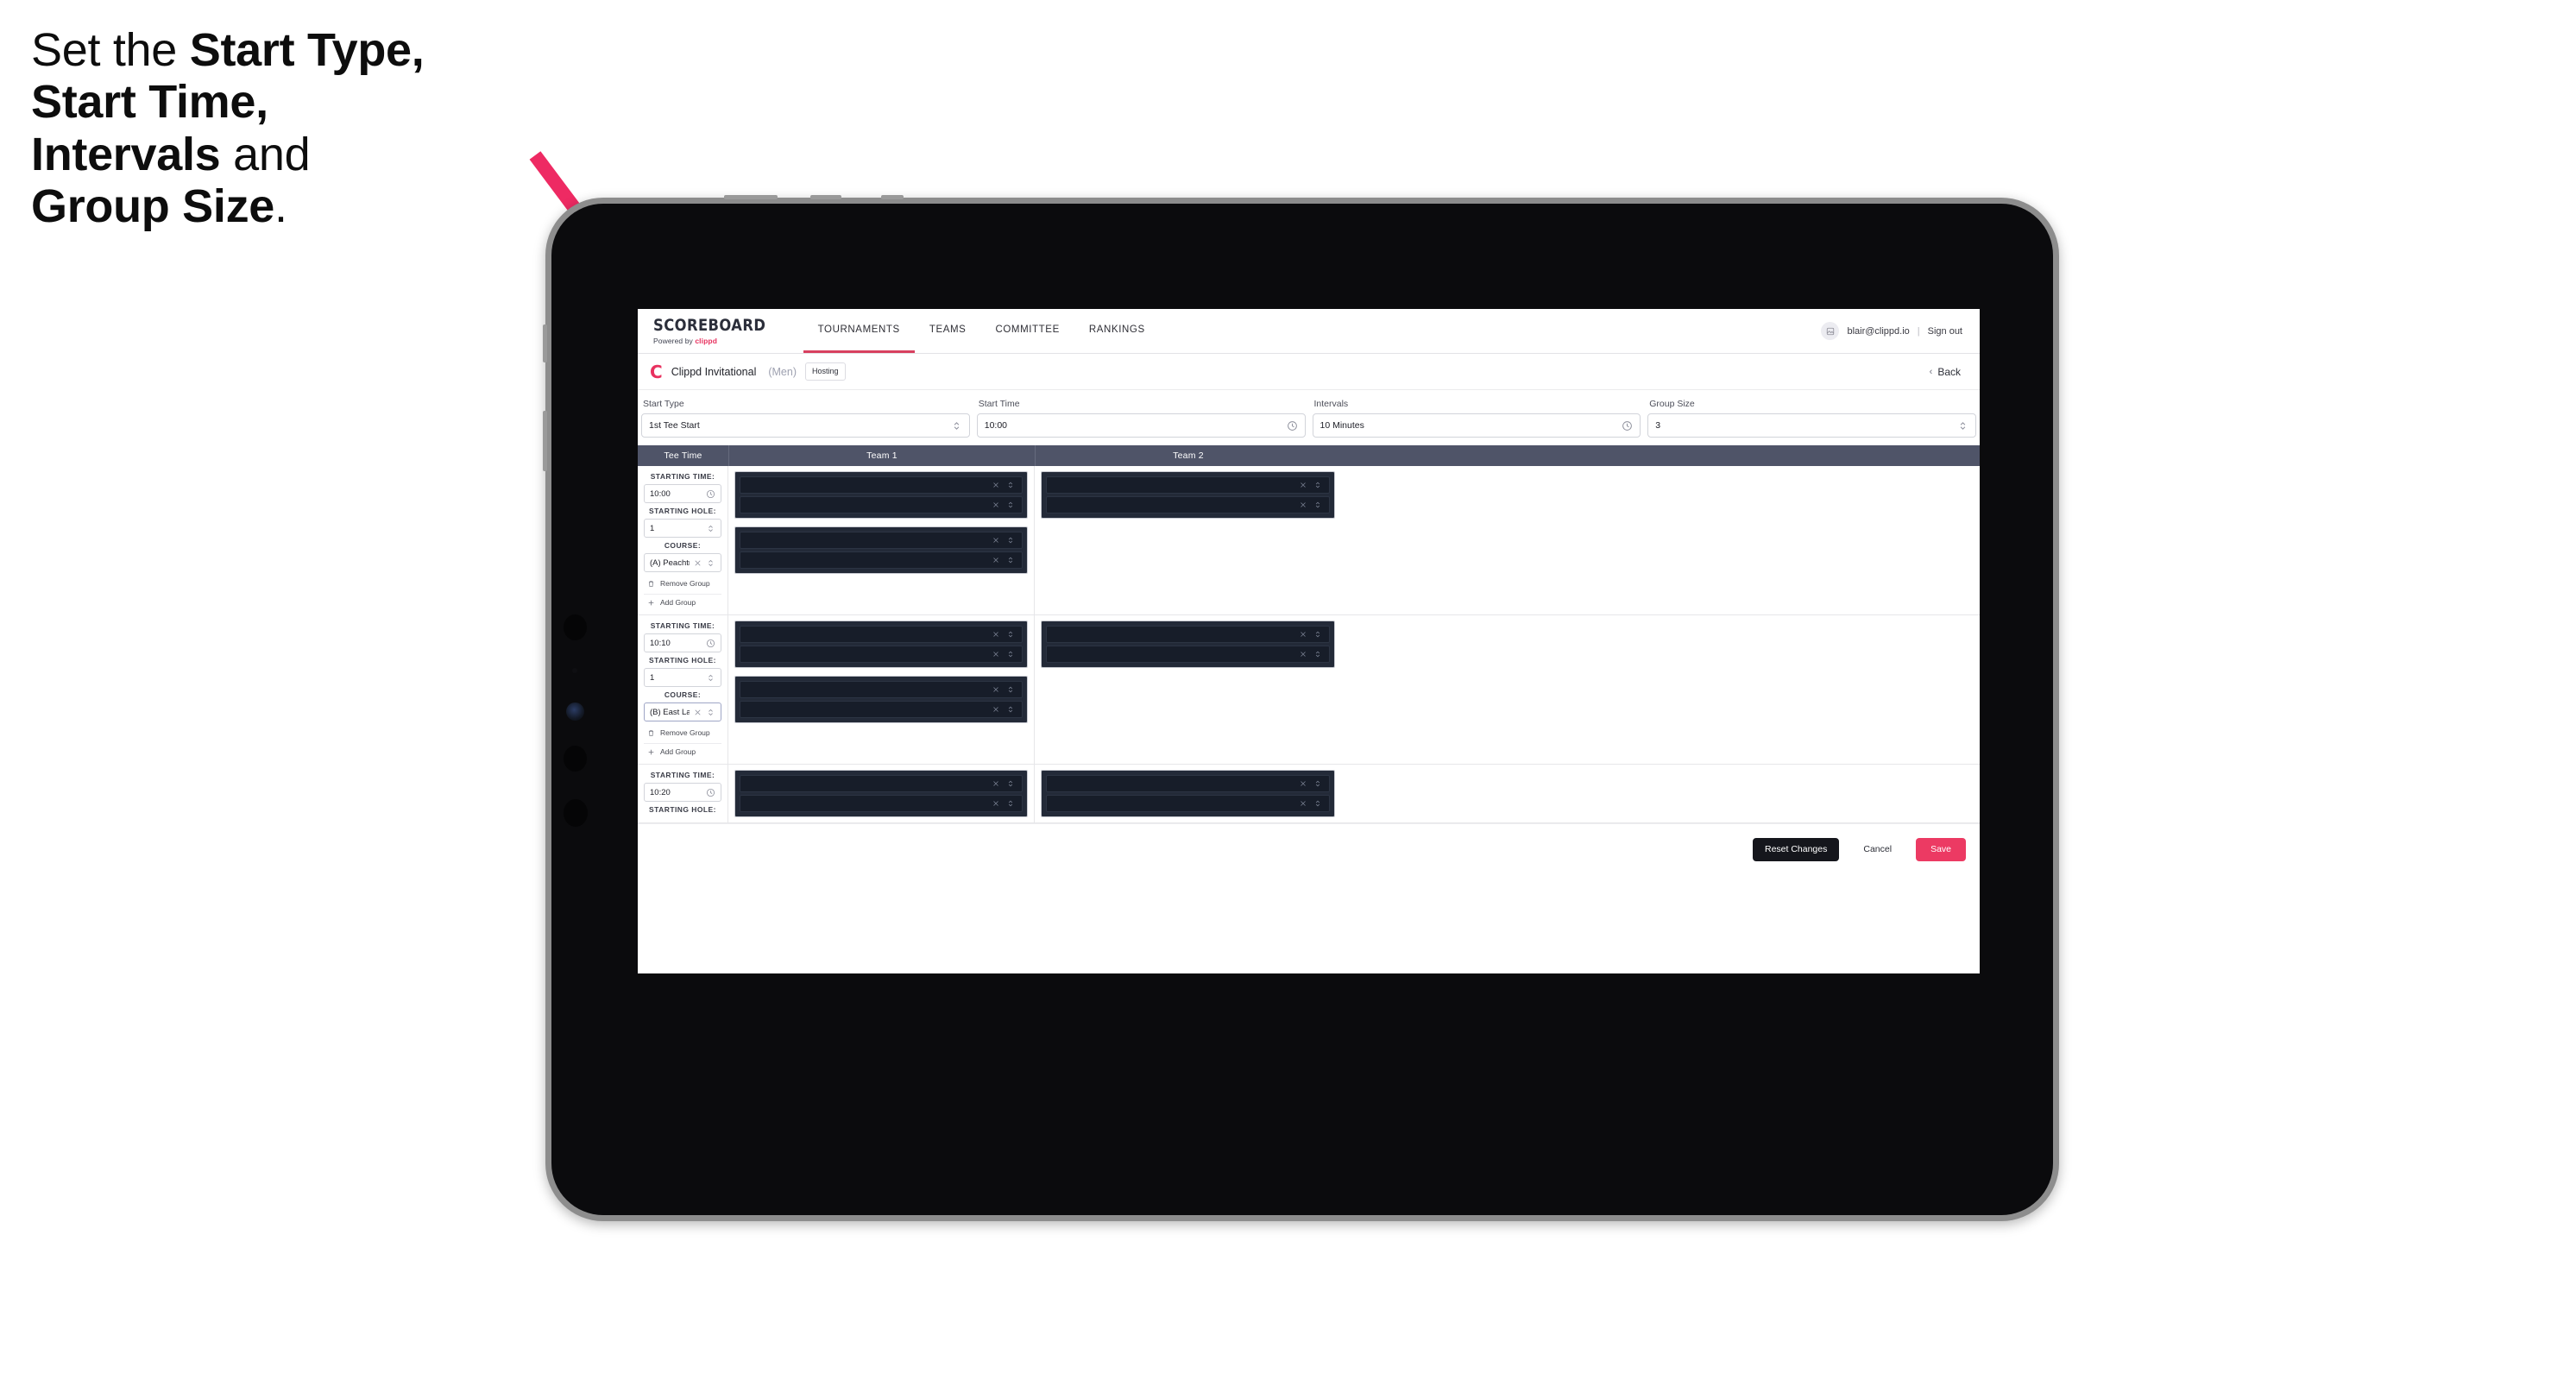  I want to click on course-select: (A) Peachtree GC, so click(683, 562).